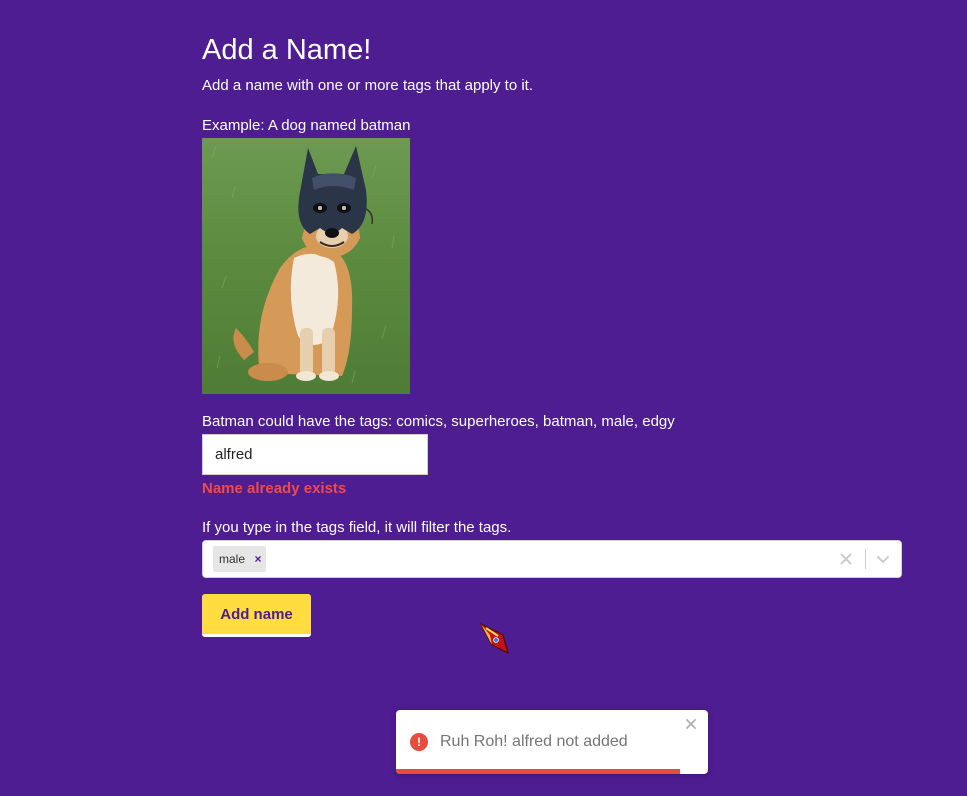 This screenshot has width=967, height=796. Describe the element at coordinates (315, 454) in the screenshot. I see `name-input` at that location.